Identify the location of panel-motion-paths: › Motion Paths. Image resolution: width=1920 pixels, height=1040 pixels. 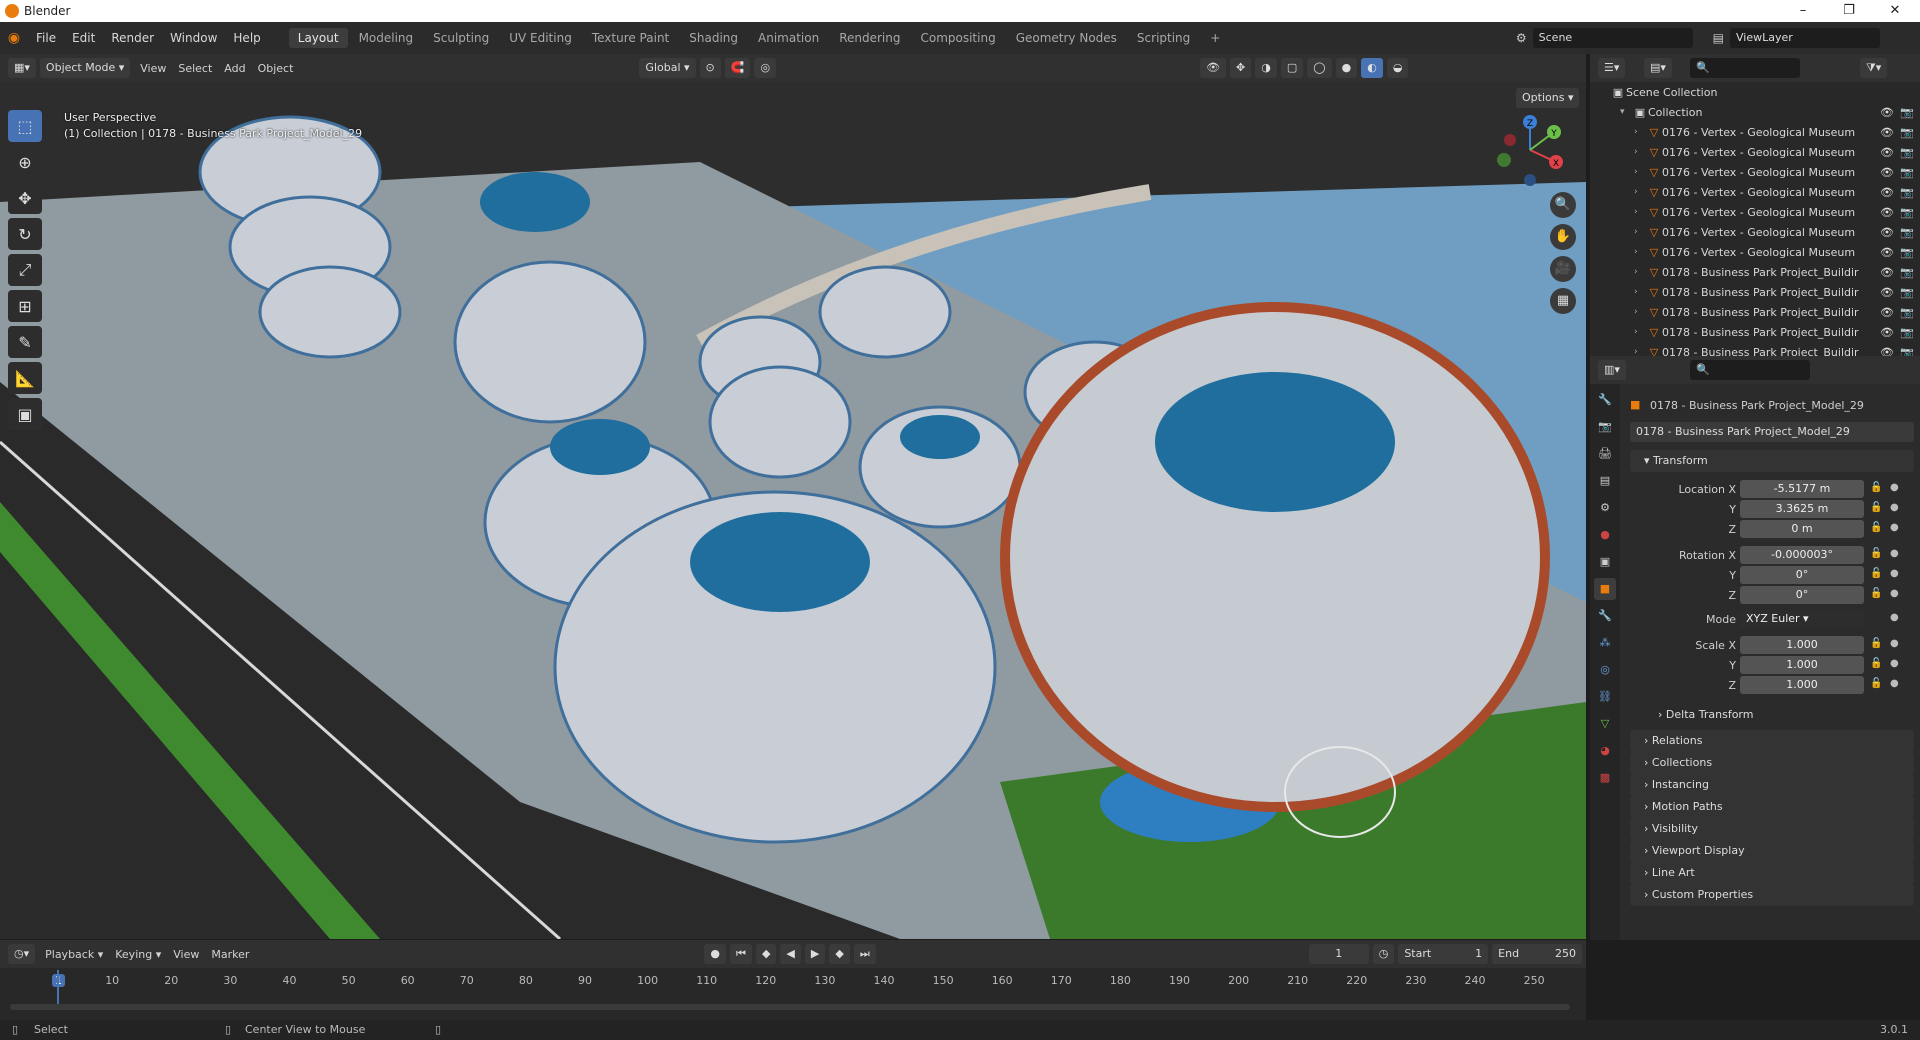
(1772, 807).